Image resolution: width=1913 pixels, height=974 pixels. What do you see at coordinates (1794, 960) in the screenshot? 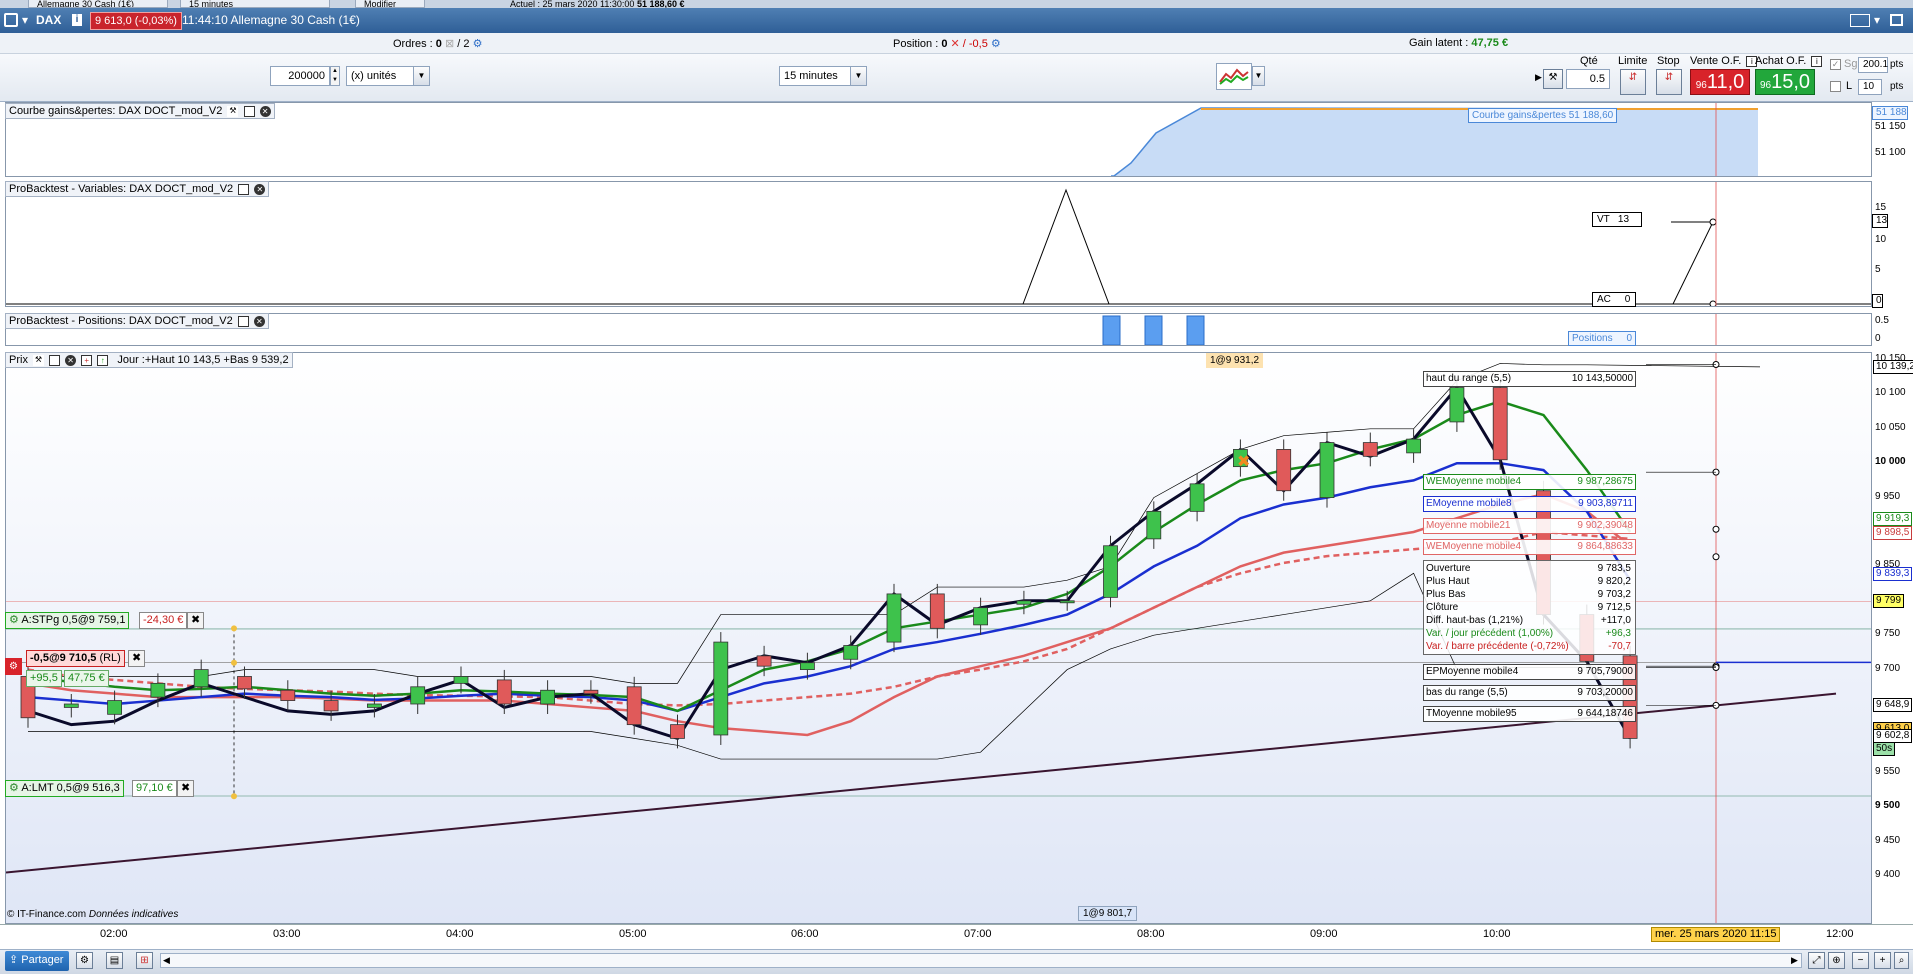
I see `scroll-right-icon: ▶` at bounding box center [1794, 960].